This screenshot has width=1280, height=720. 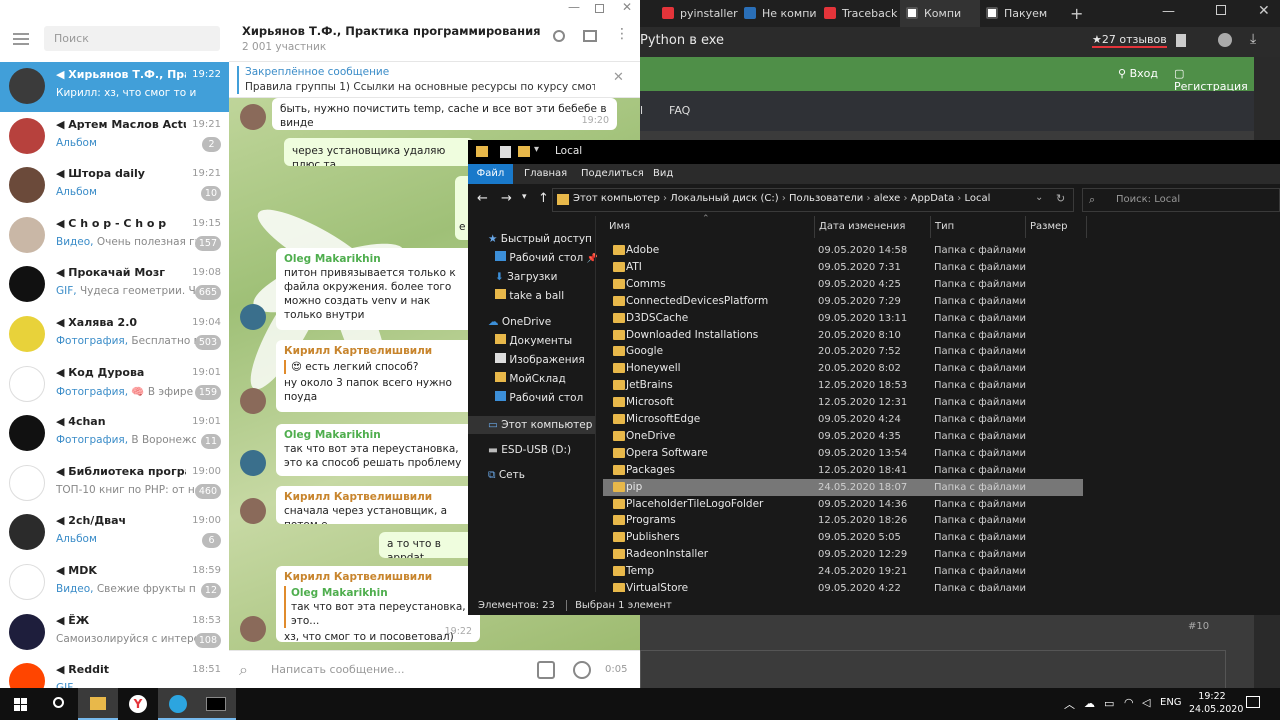 I want to click on new-folder-icon, so click(x=524, y=151).